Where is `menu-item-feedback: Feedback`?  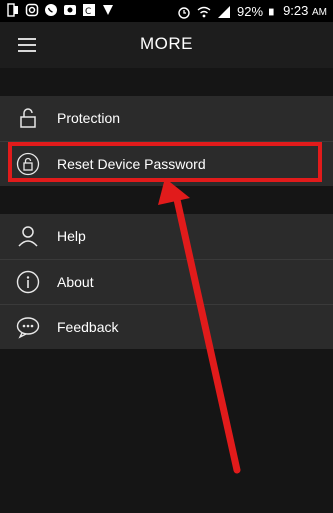 menu-item-feedback: Feedback is located at coordinates (166, 326).